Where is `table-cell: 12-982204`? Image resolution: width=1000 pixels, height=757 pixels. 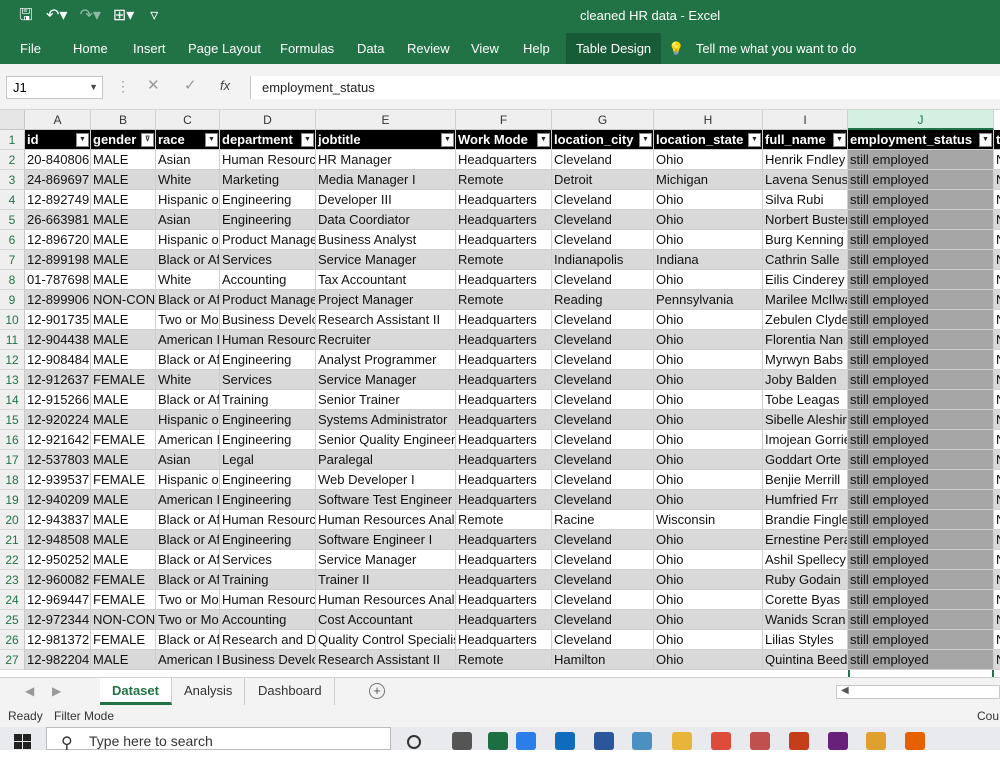 table-cell: 12-982204 is located at coordinates (58, 660).